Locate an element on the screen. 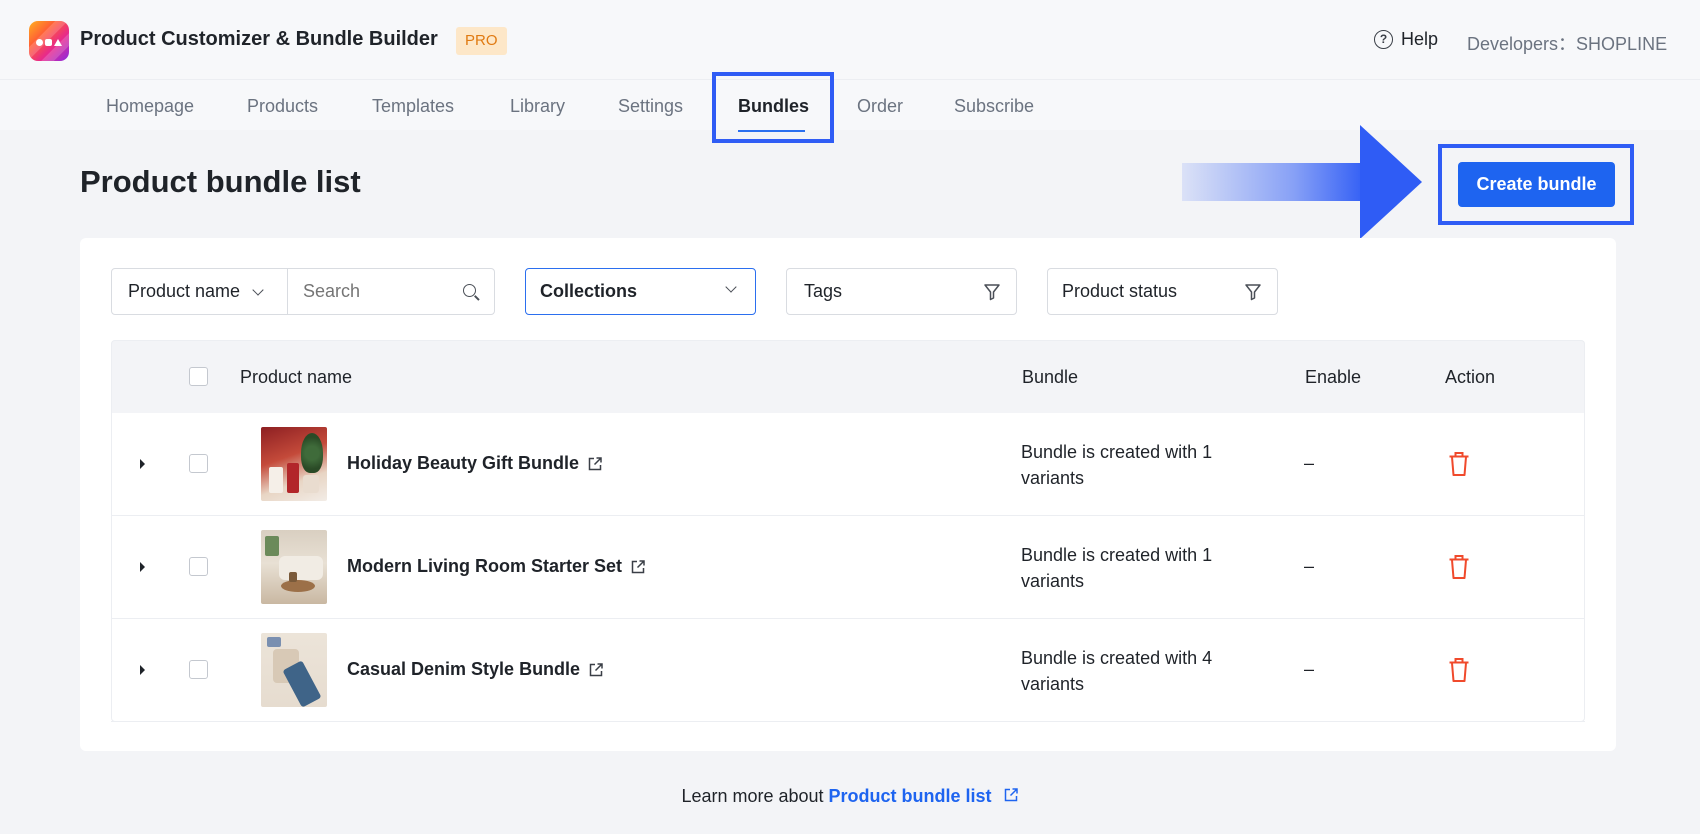 This screenshot has width=1700, height=834. tab-homepage: Homepage is located at coordinates (150, 106).